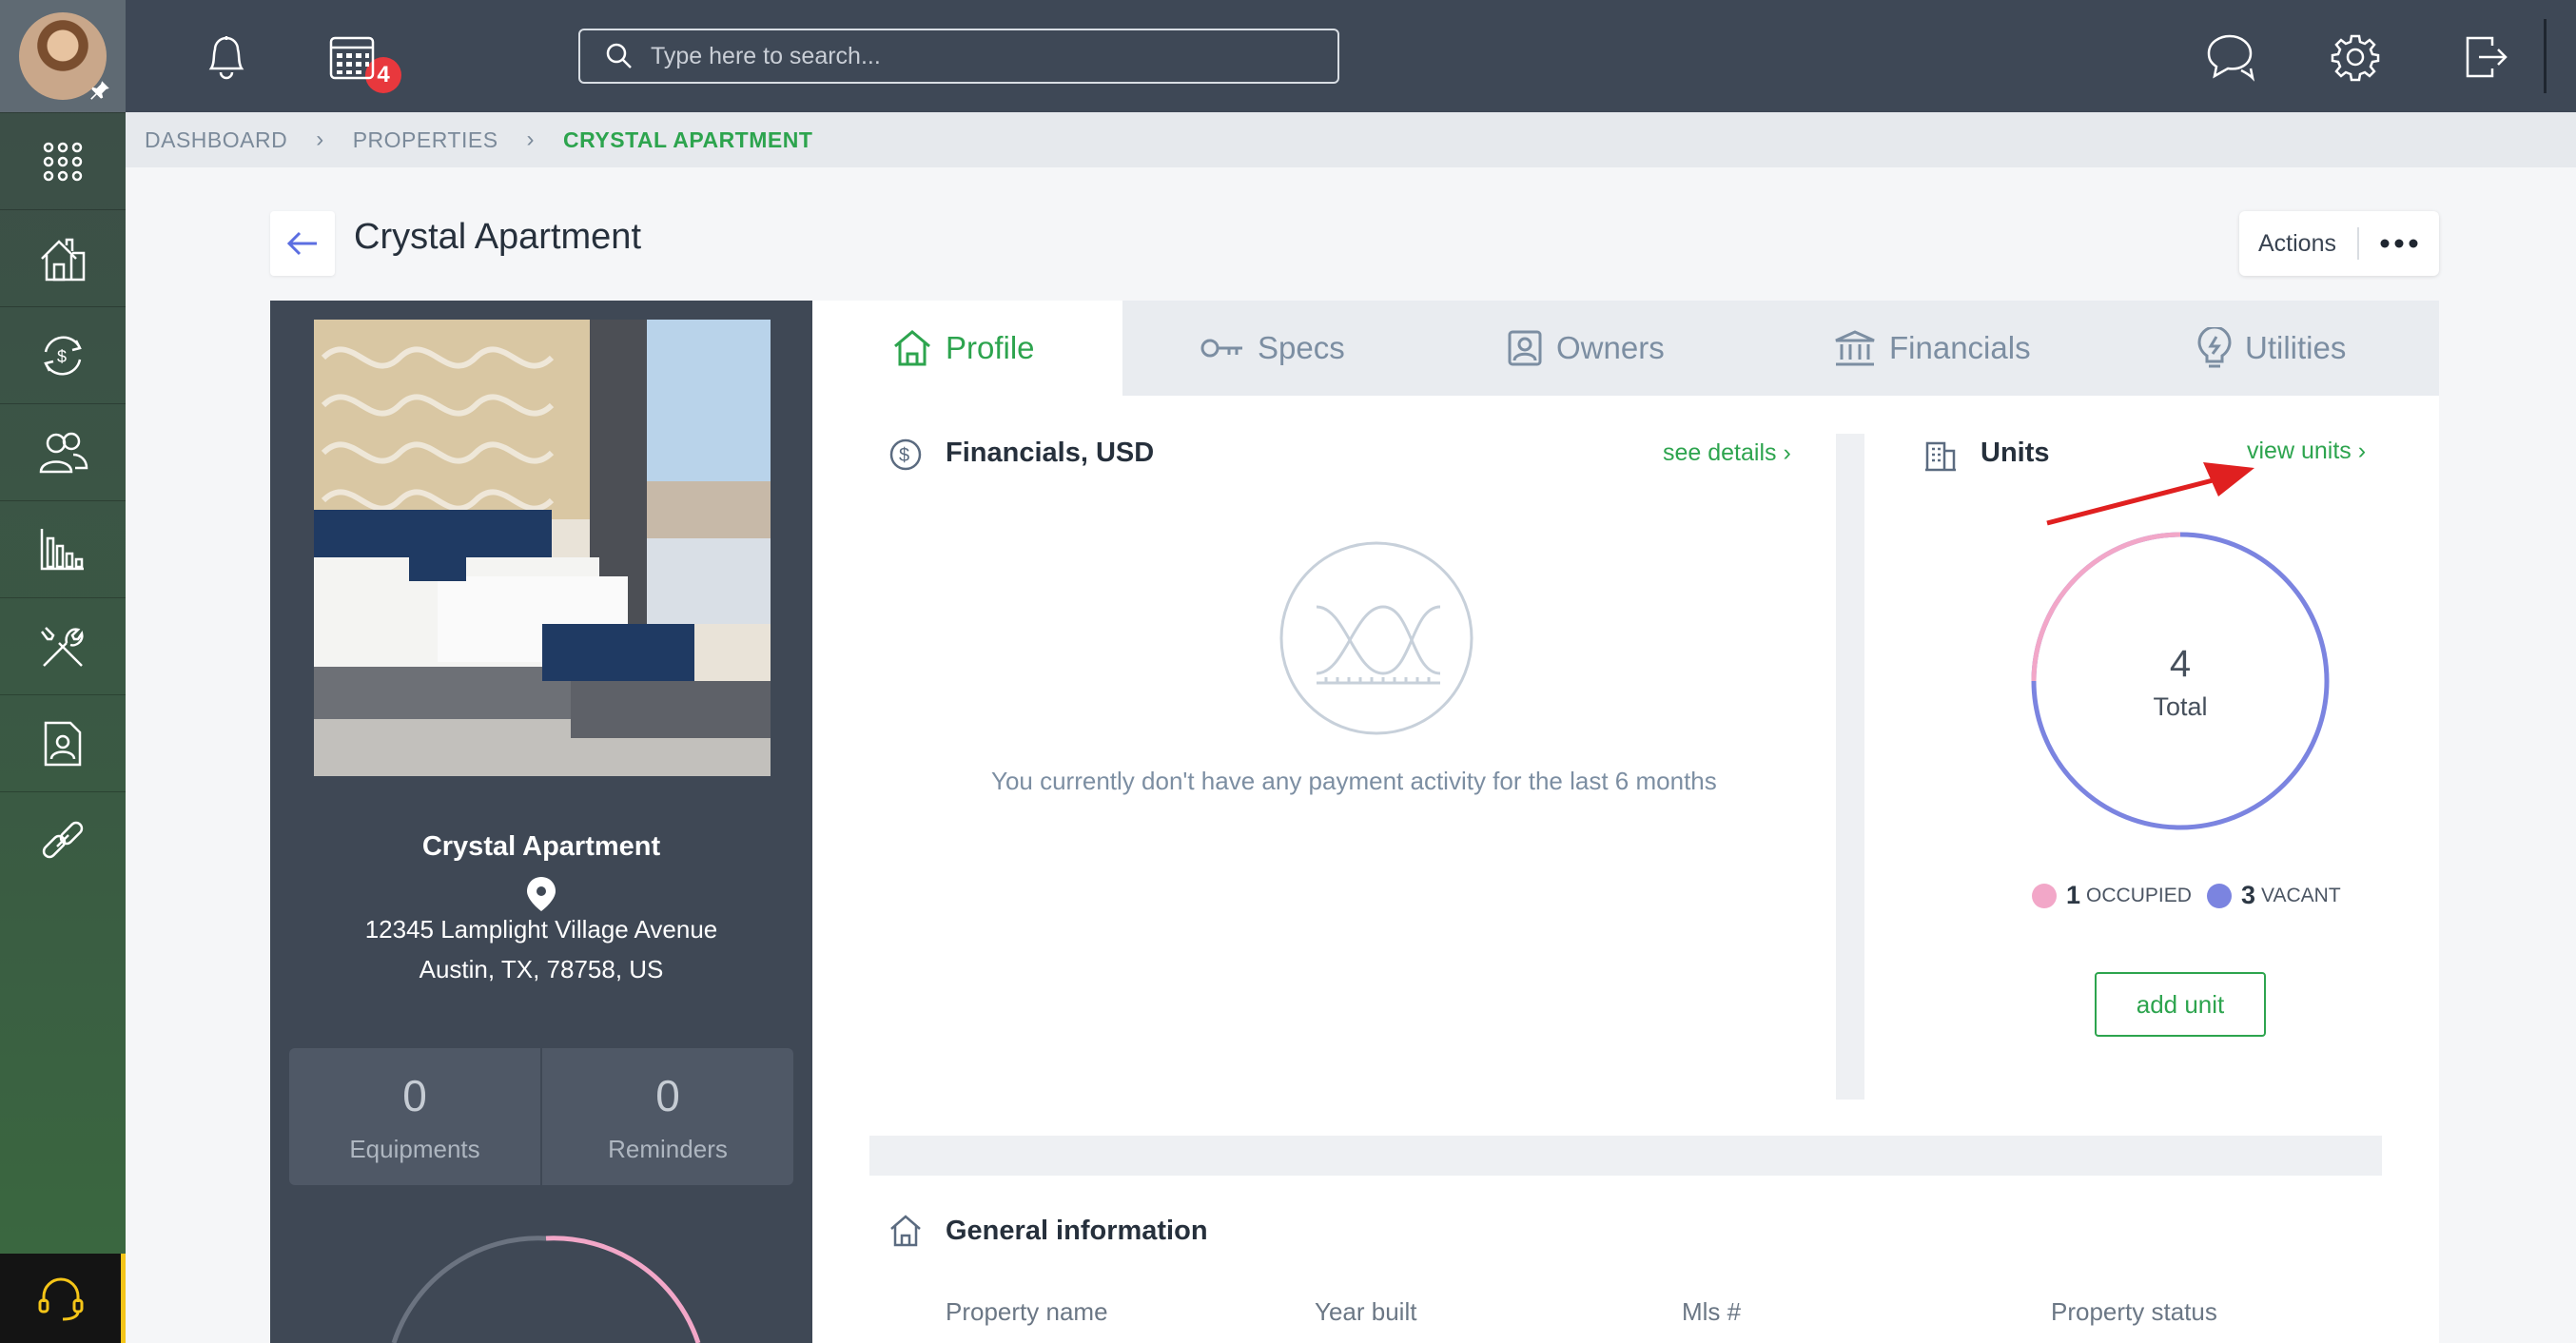 This screenshot has width=2576, height=1343. What do you see at coordinates (906, 1231) in the screenshot?
I see `home-outline-icon` at bounding box center [906, 1231].